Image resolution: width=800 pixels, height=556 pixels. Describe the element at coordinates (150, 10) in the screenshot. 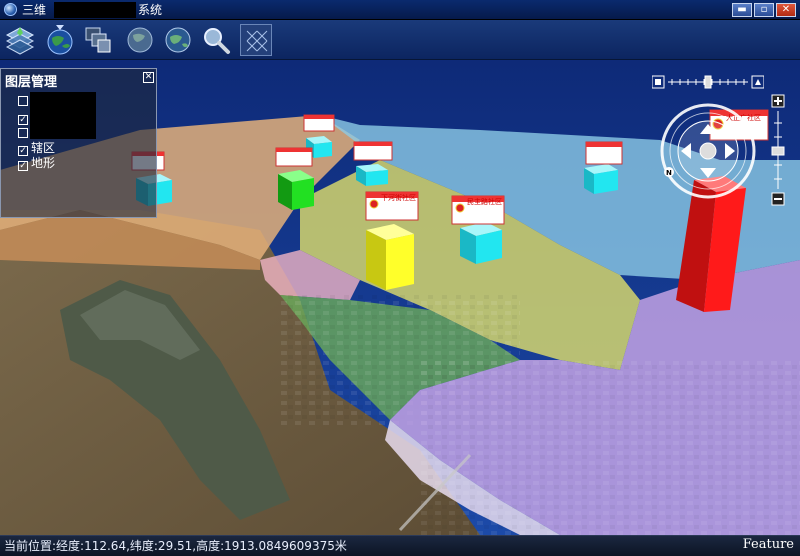

I see `window-title-suffix: 系统` at that location.